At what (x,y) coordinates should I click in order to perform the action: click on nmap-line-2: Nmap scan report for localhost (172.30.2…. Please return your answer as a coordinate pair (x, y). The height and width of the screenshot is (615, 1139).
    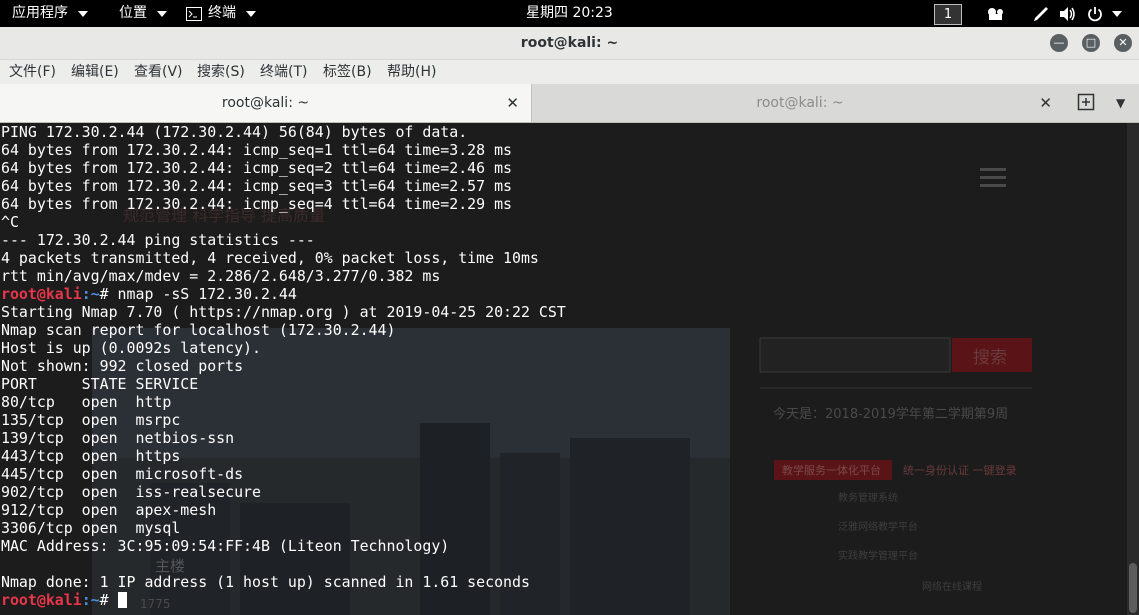
    Looking at the image, I should click on (198, 330).